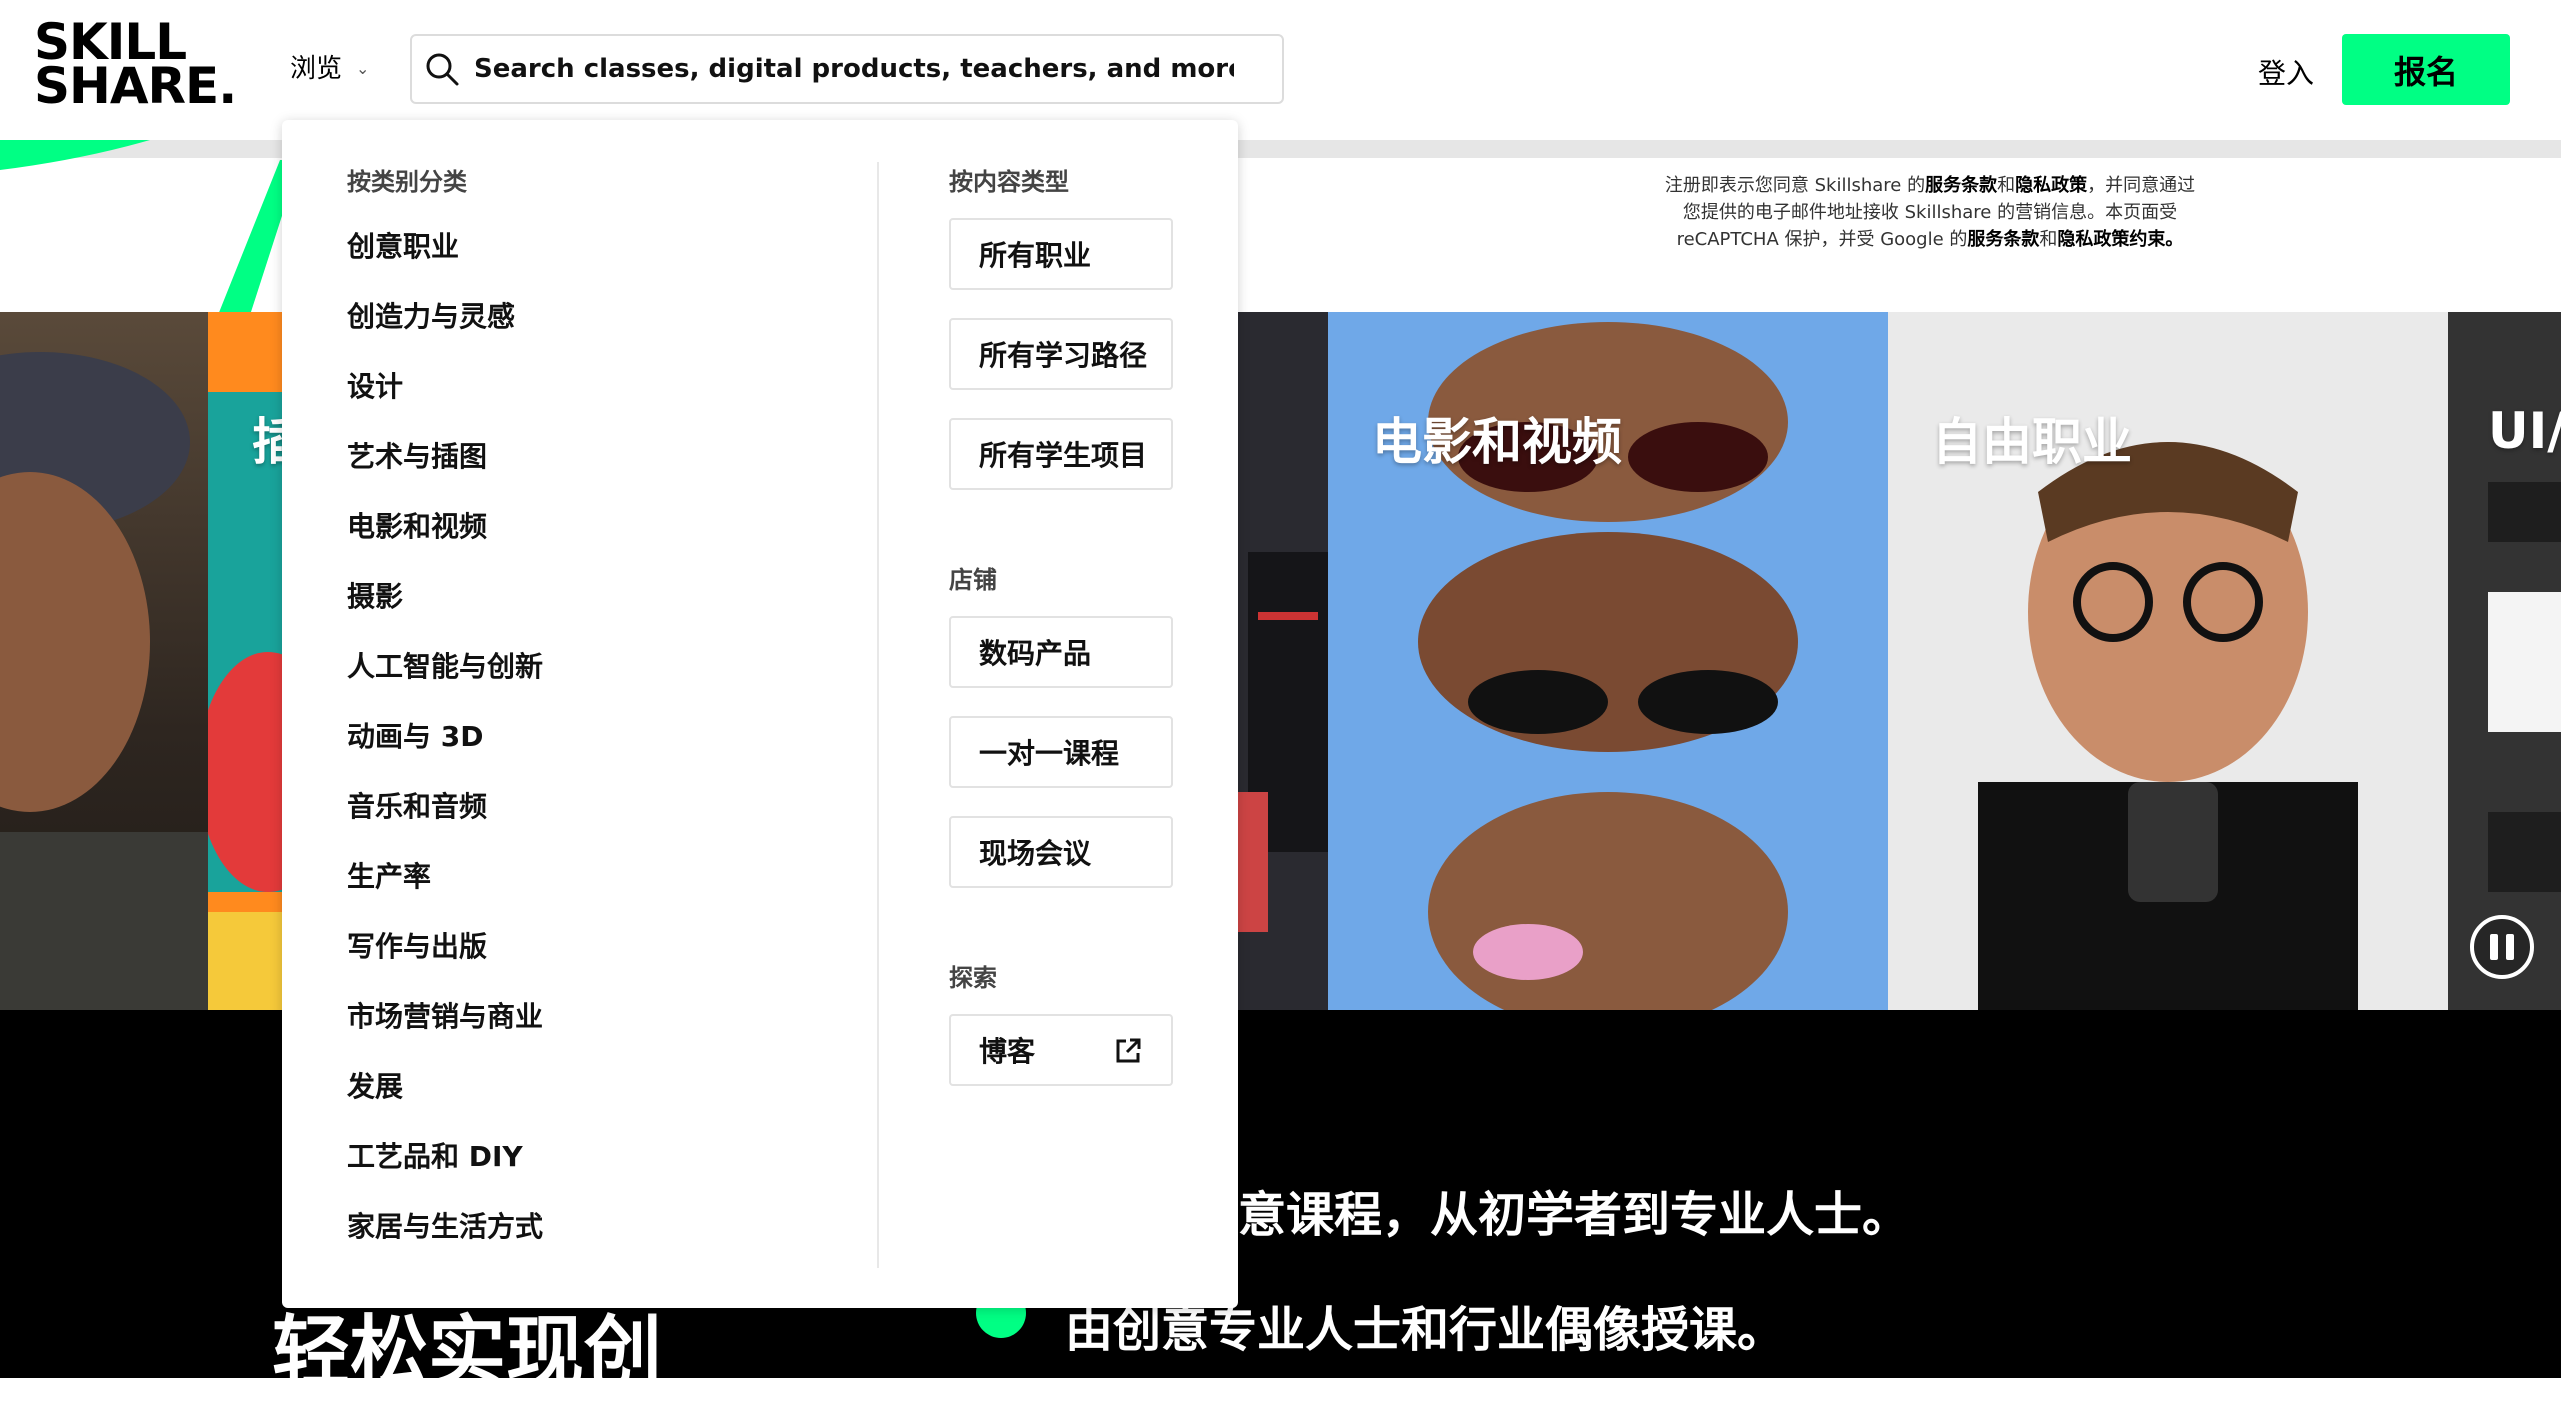 Image resolution: width=2561 pixels, height=1402 pixels. Describe the element at coordinates (407, 182) in the screenshot. I see `categories-title: 按类别分类` at that location.